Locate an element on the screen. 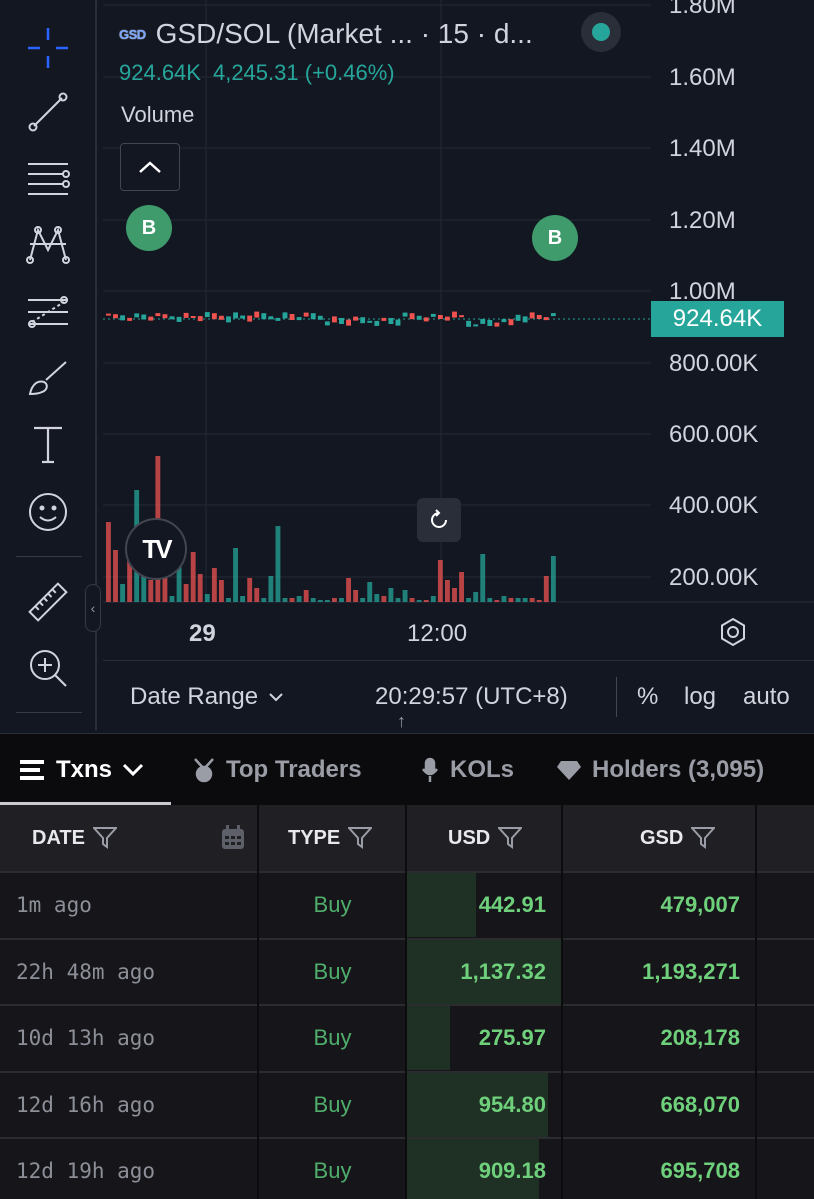 This screenshot has width=814, height=1199. toolbar-divider is located at coordinates (49, 712).